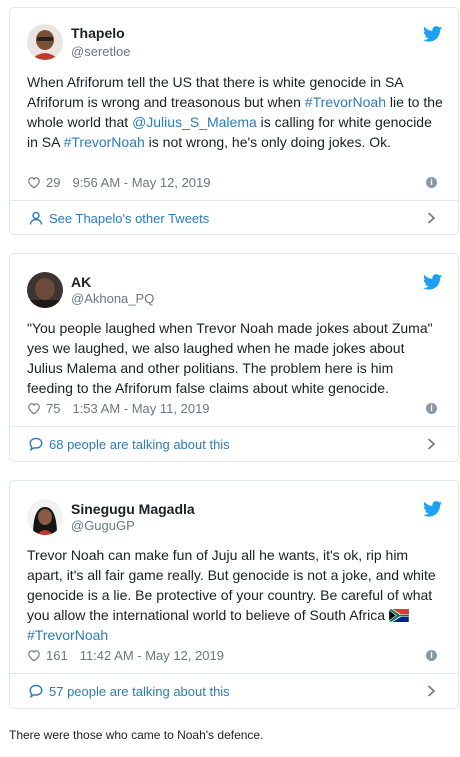 This screenshot has height=757, width=460. What do you see at coordinates (98, 33) in the screenshot?
I see `author-name: Thapelo` at bounding box center [98, 33].